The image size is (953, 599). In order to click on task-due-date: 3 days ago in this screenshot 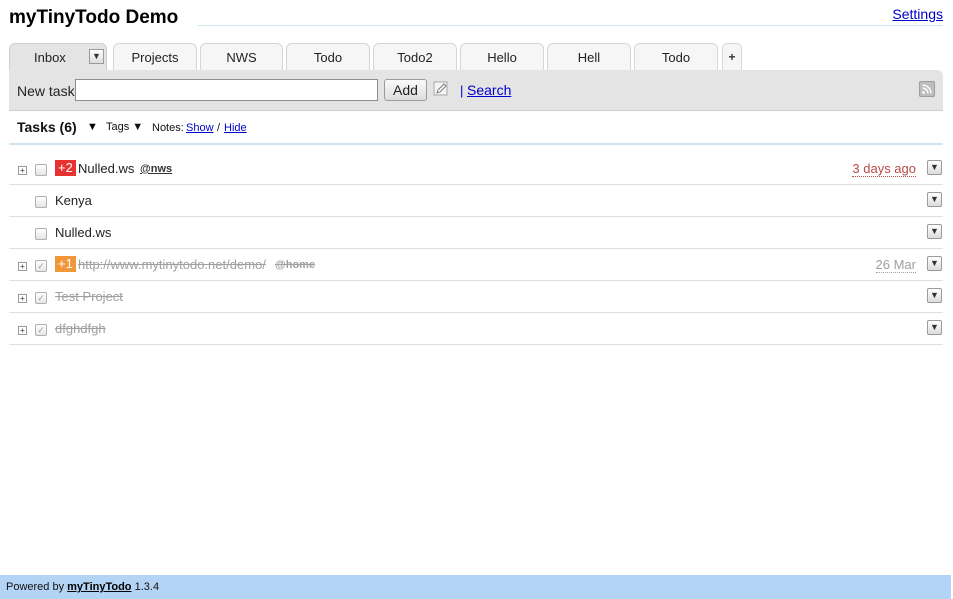, I will do `click(884, 169)`.